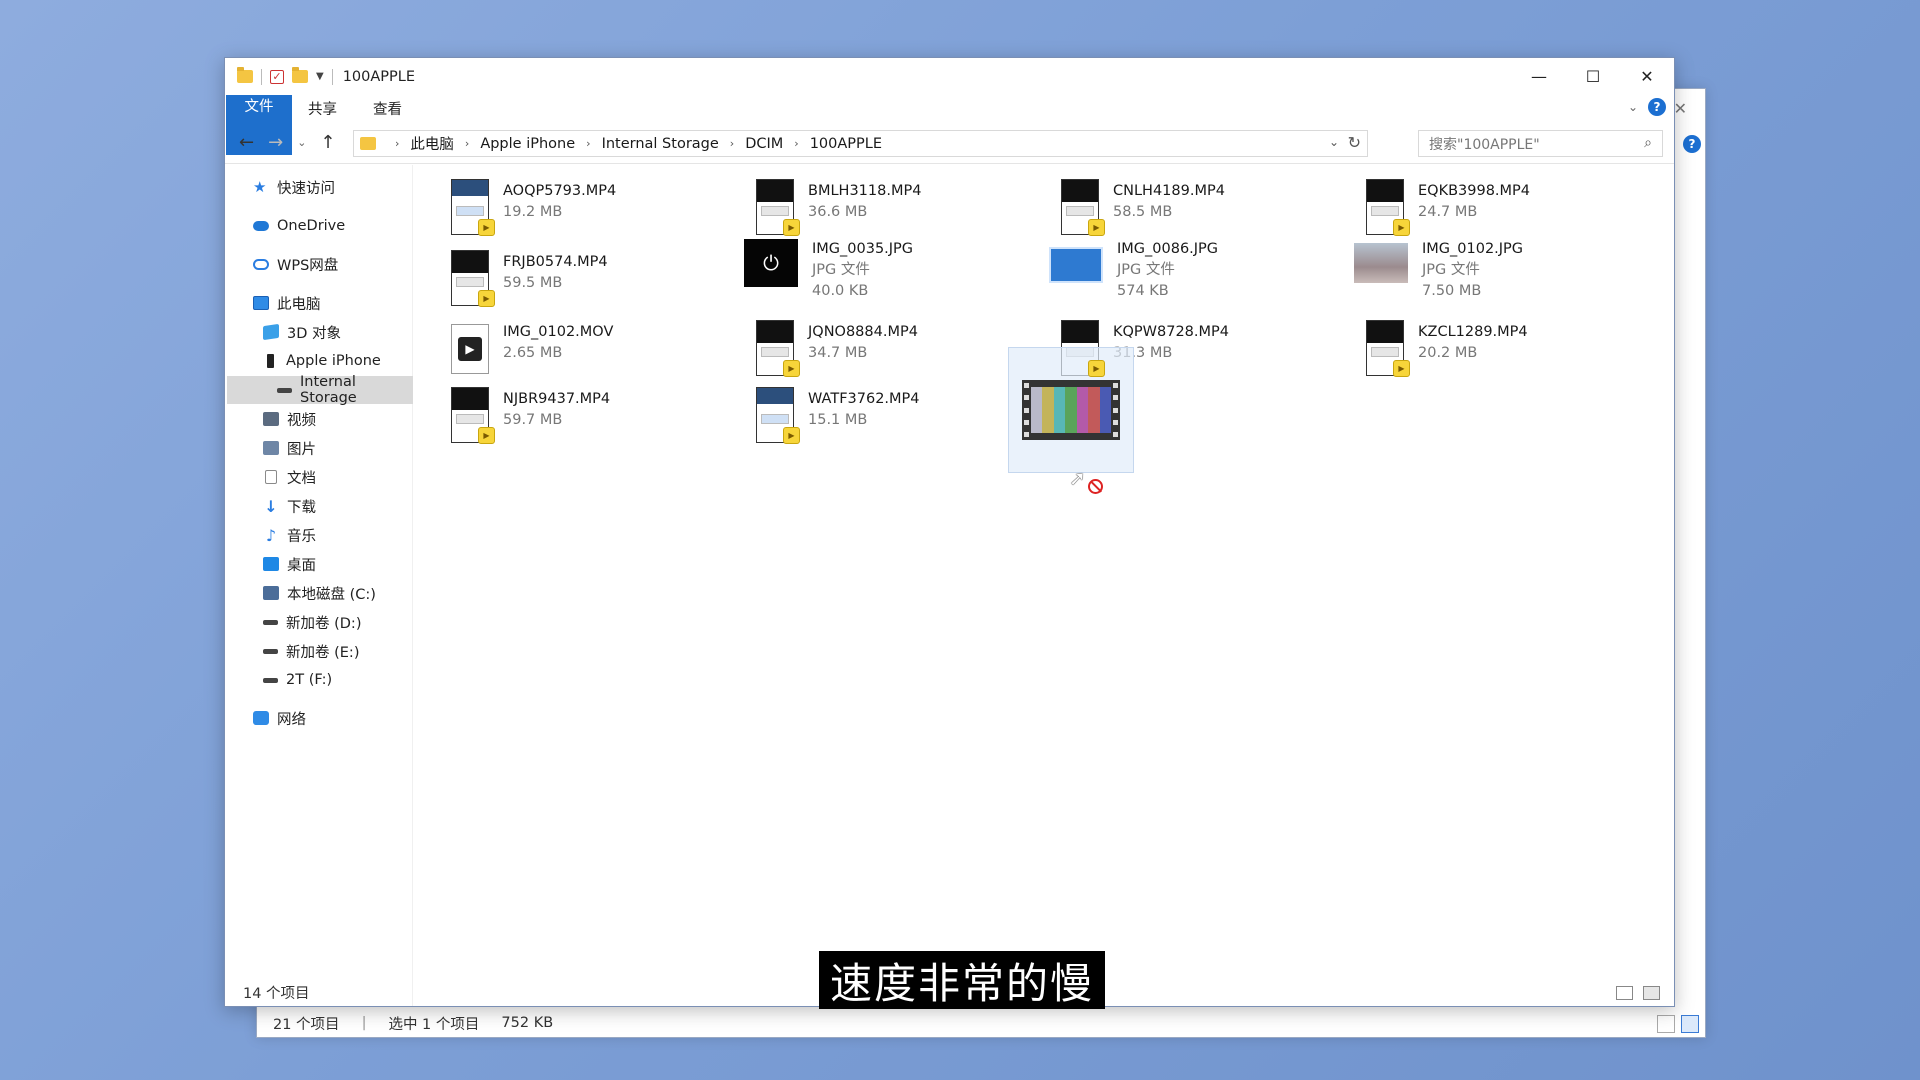  What do you see at coordinates (601, 350) in the screenshot?
I see `file-item: ▶ IMG_0102.MOV 2.65 MB` at bounding box center [601, 350].